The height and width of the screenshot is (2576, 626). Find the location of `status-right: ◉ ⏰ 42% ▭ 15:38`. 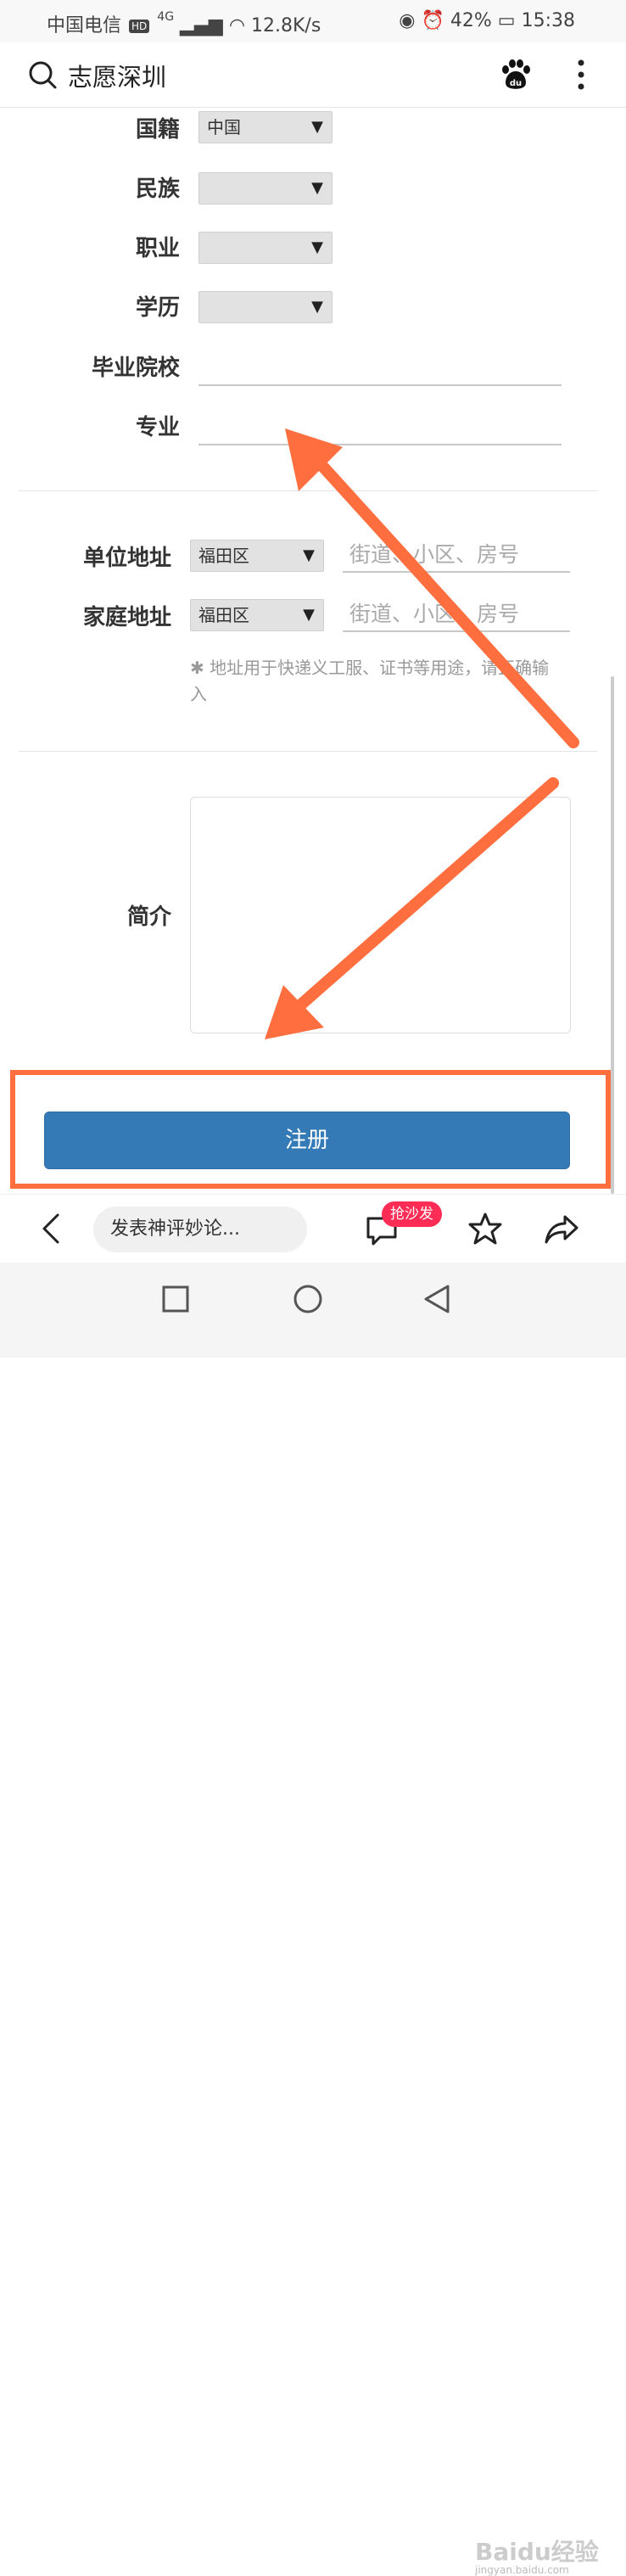

status-right: ◉ ⏰ 42% ▭ 15:38 is located at coordinates (487, 20).